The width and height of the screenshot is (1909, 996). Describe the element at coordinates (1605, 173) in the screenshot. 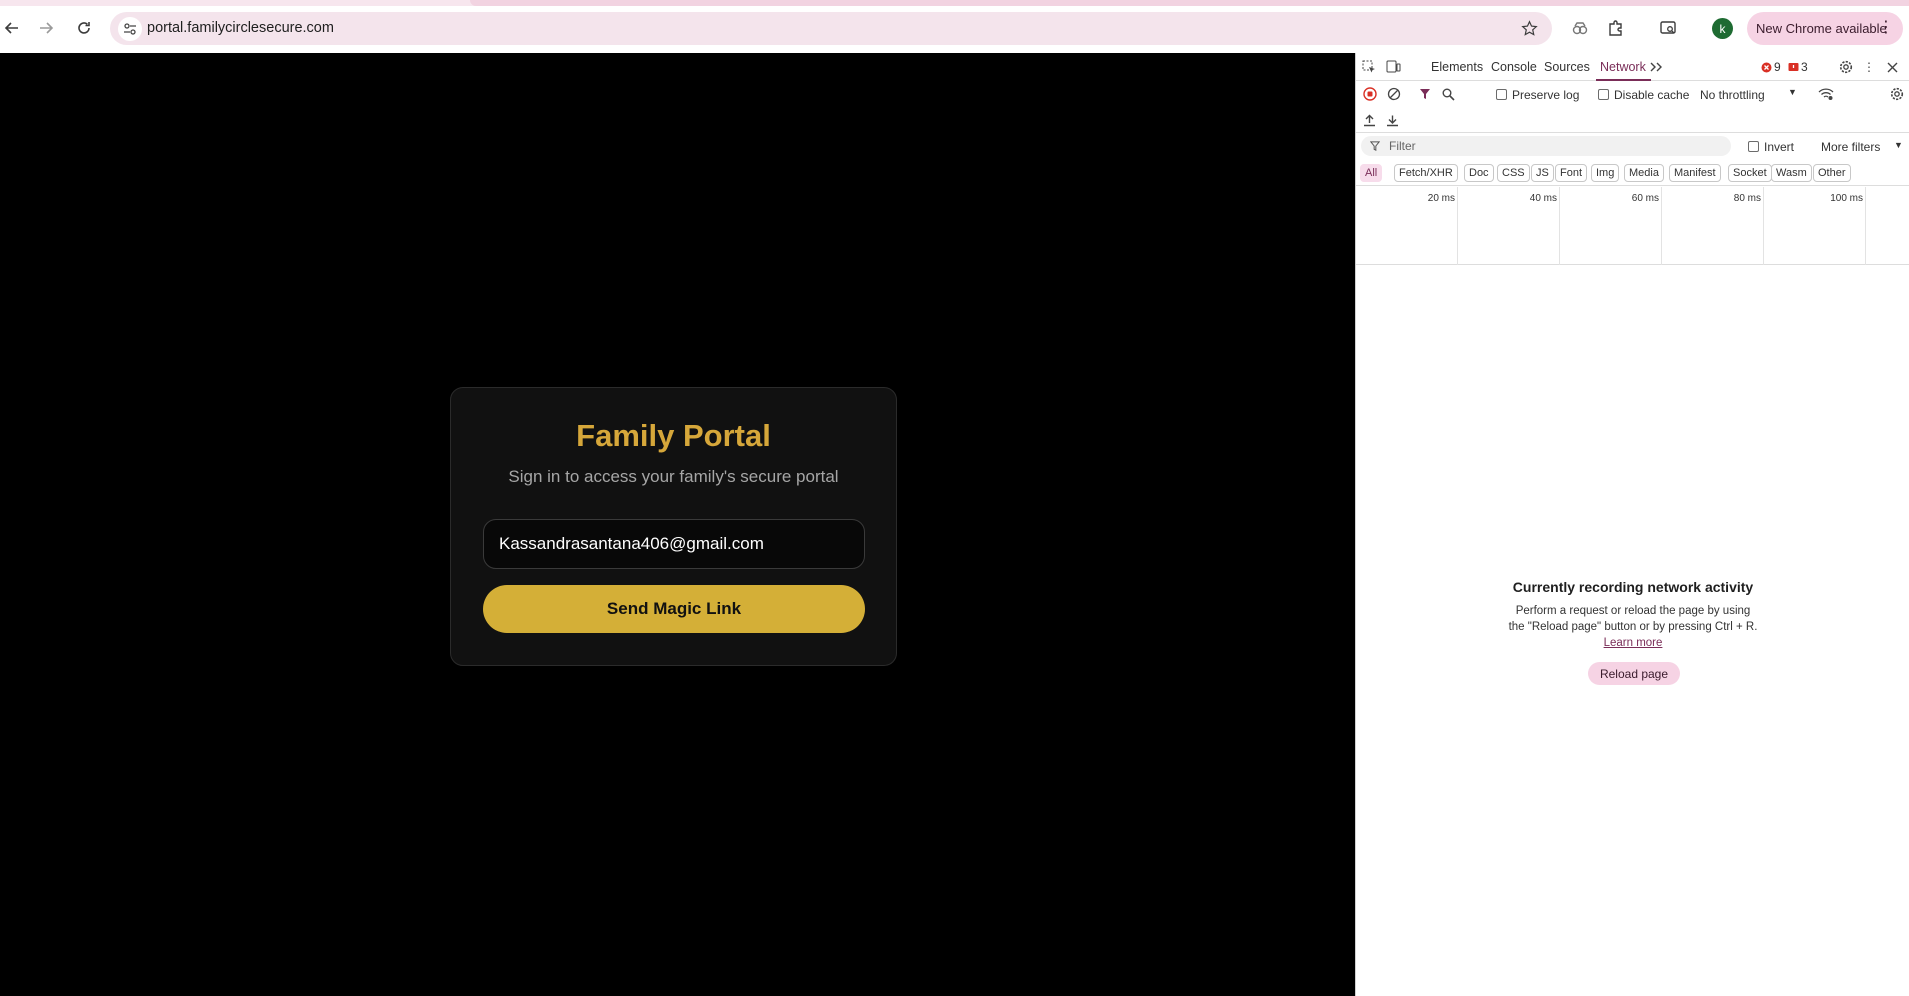

I see `type-filter-img: Img` at that location.